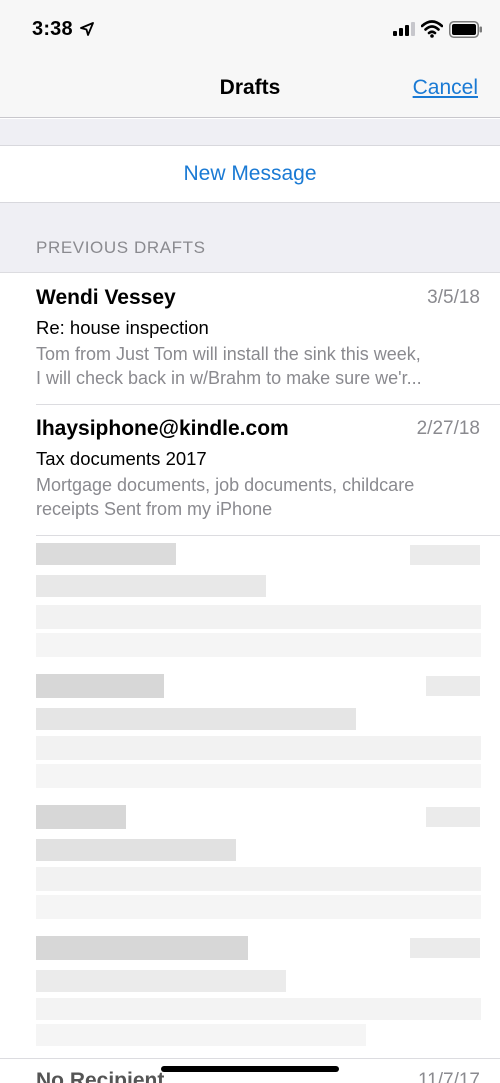 This screenshot has width=500, height=1083. I want to click on section-header: PREVIOUS DRAFTS, so click(121, 247).